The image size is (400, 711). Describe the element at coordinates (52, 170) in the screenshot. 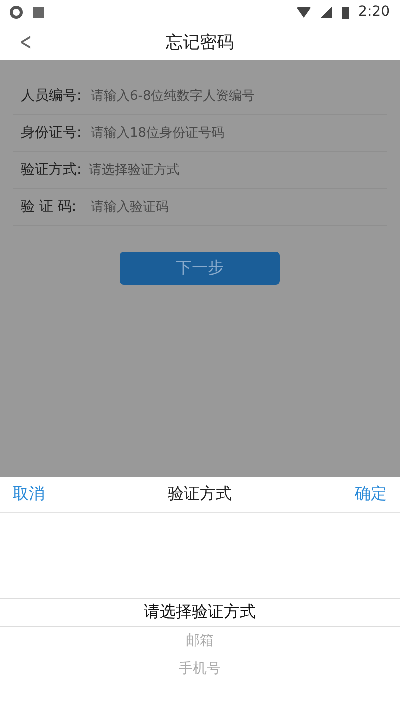

I see `field-label: 验证方式:` at that location.